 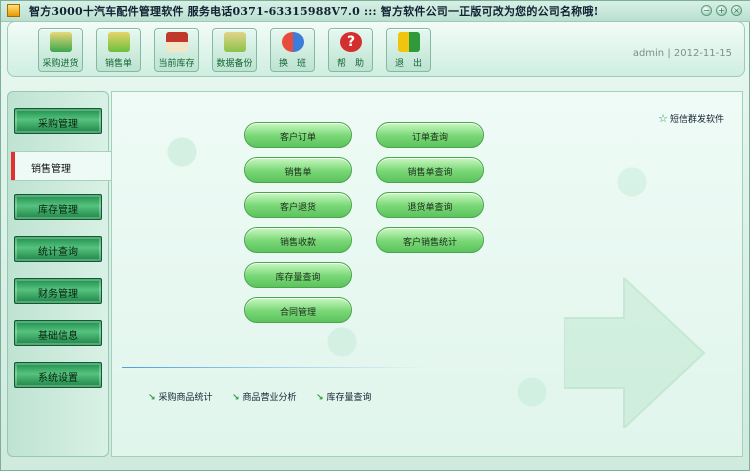 What do you see at coordinates (58, 291) in the screenshot?
I see `sidebar-item-finance: 财务管理` at bounding box center [58, 291].